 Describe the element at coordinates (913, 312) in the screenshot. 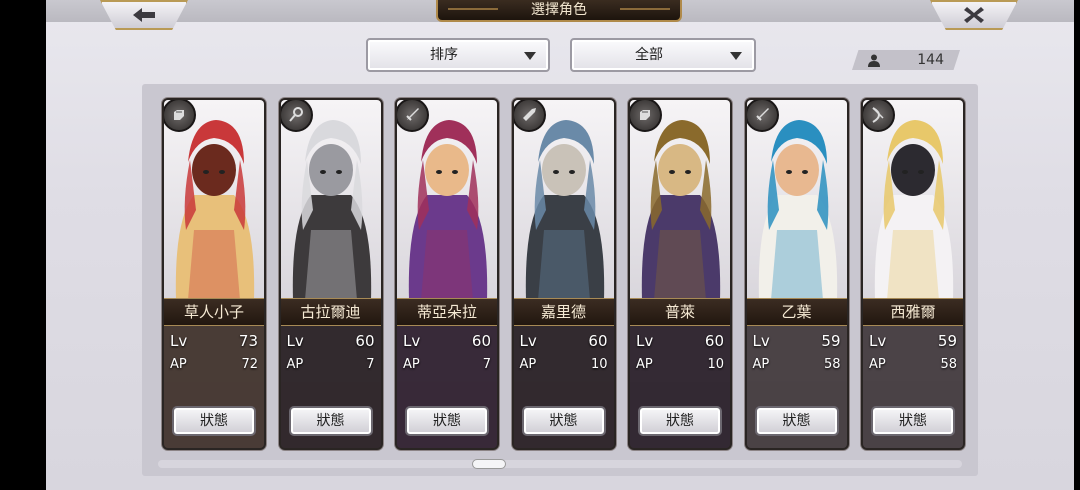

I see `character-name: 西雅爾` at that location.